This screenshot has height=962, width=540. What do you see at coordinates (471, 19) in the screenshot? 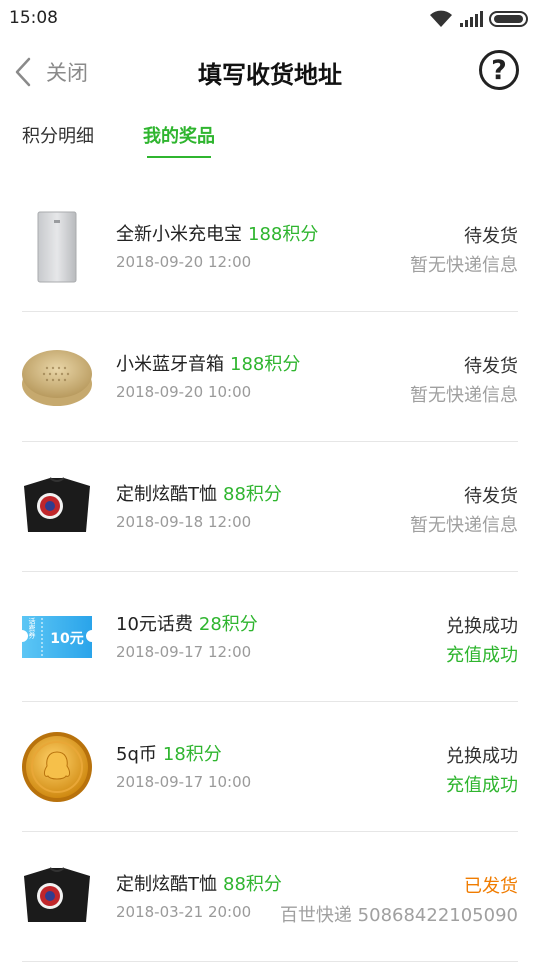
I see `signal-icon` at bounding box center [471, 19].